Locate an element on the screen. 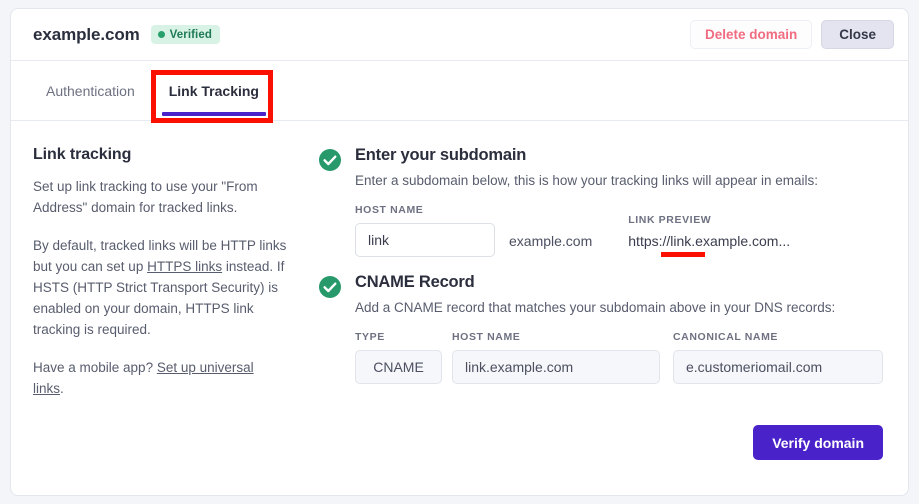 This screenshot has height=504, width=919. cname-canonical-group: CANONICAL NAME e.customeriomail.com is located at coordinates (778, 357).